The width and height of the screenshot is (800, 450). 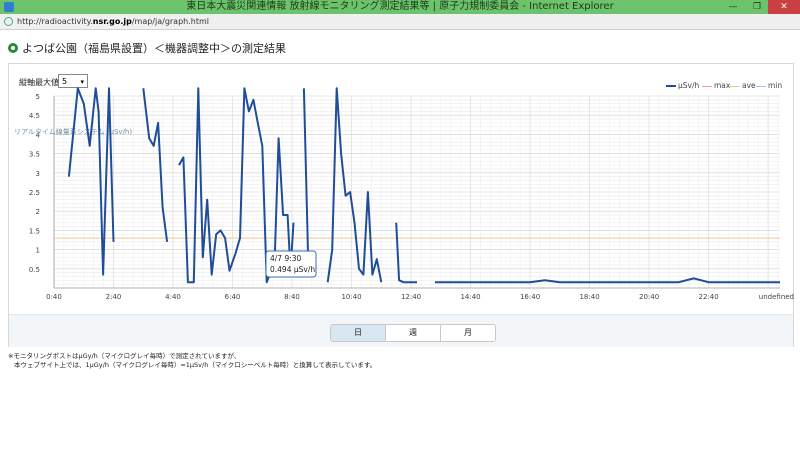 I want to click on period-tabs: 日 週 月, so click(x=413, y=333).